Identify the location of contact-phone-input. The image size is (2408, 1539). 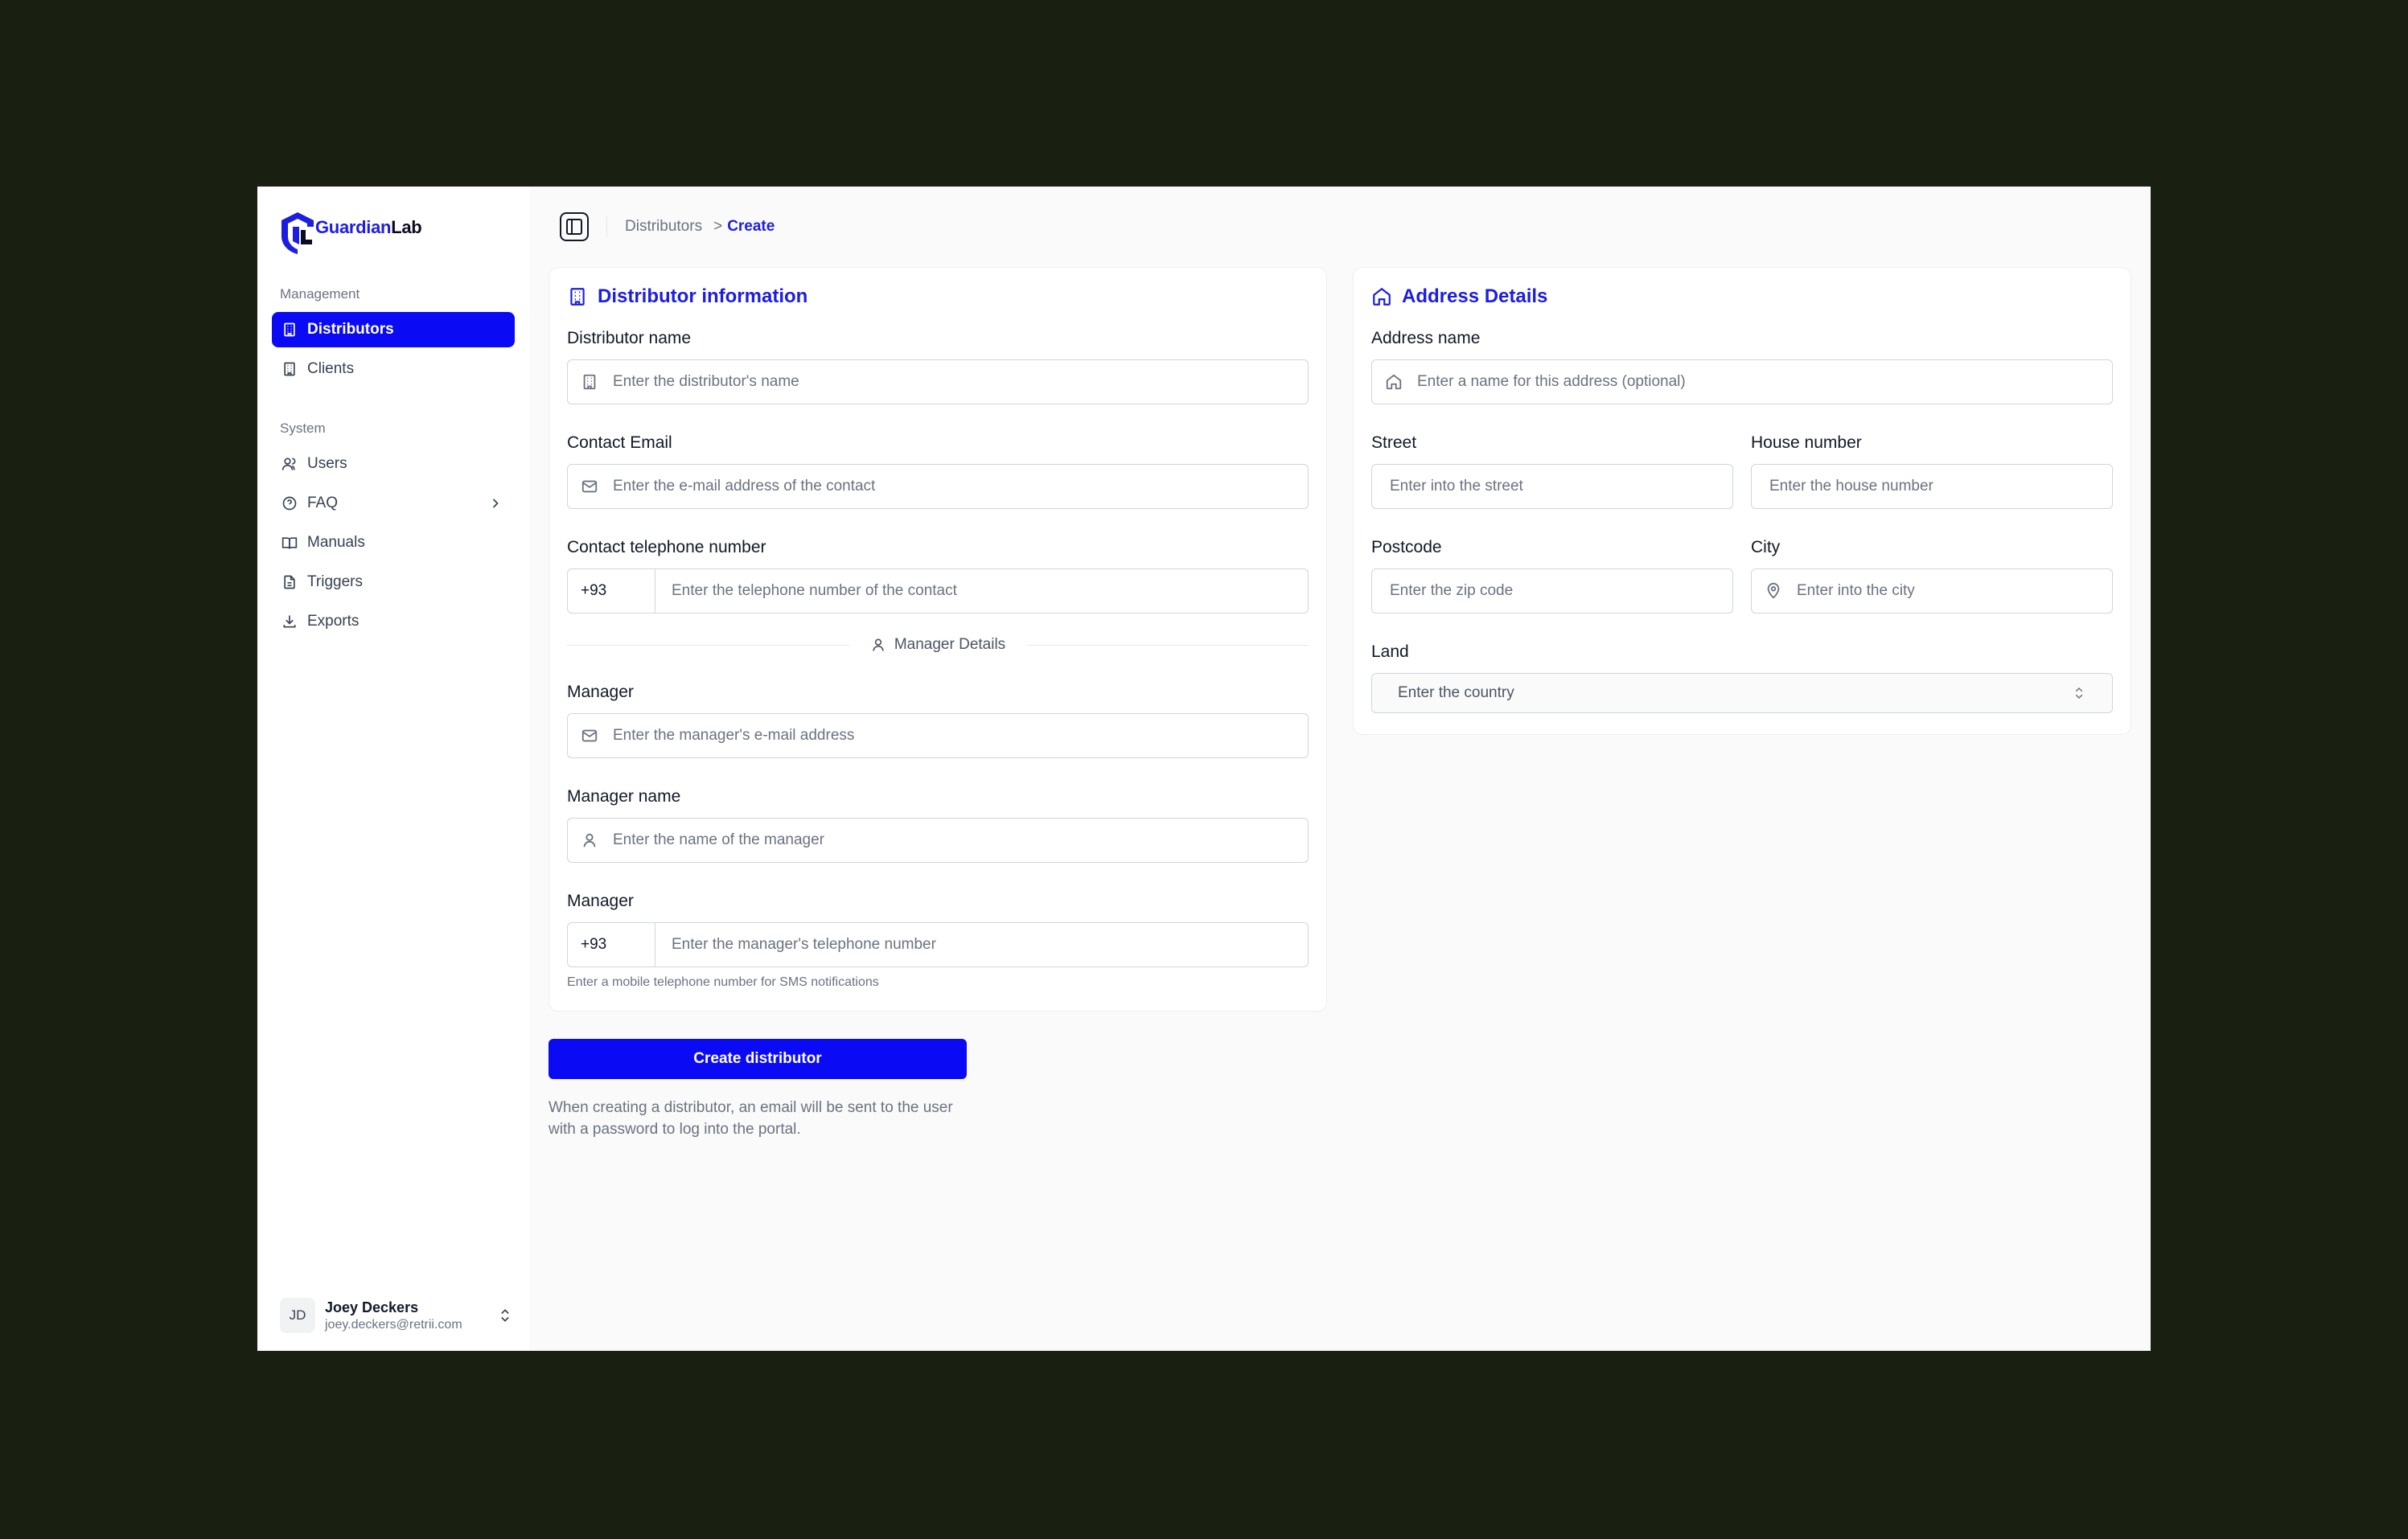
(982, 591).